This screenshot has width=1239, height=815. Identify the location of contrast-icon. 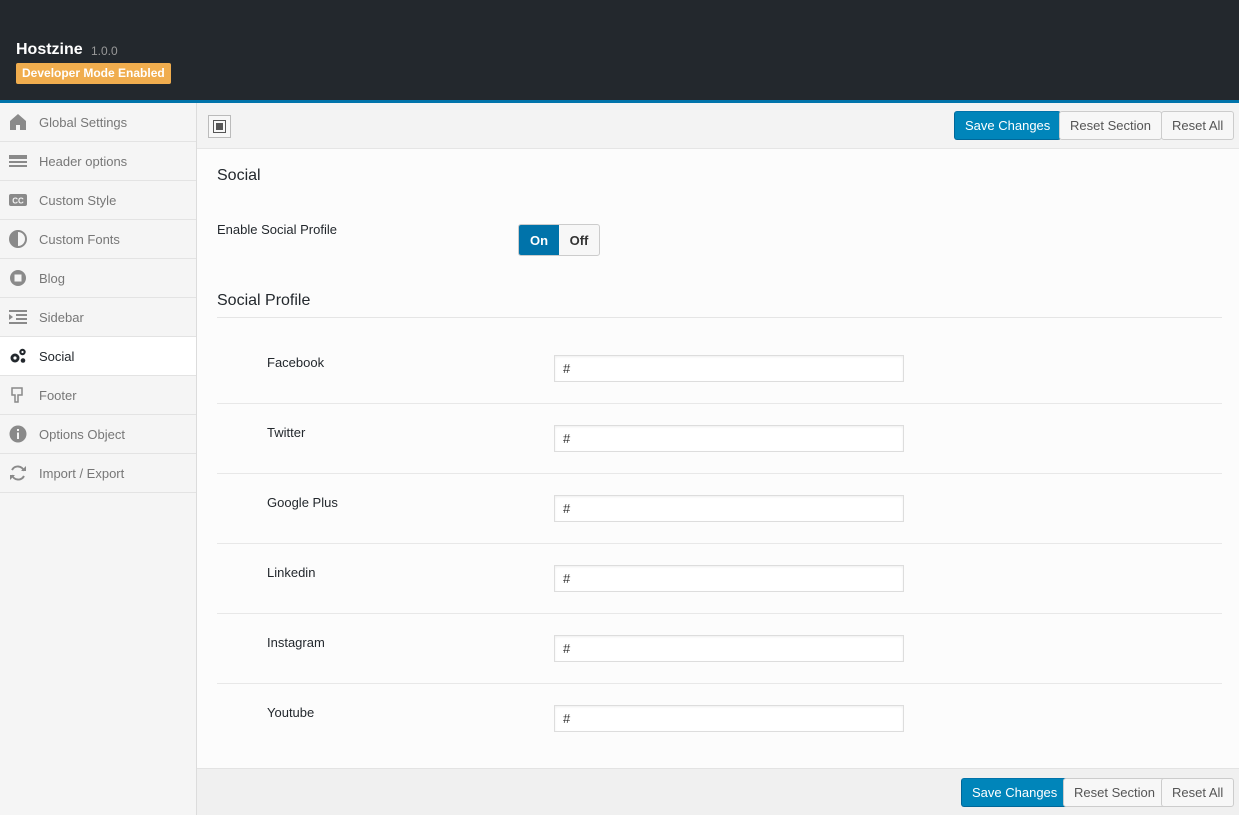
(18, 239).